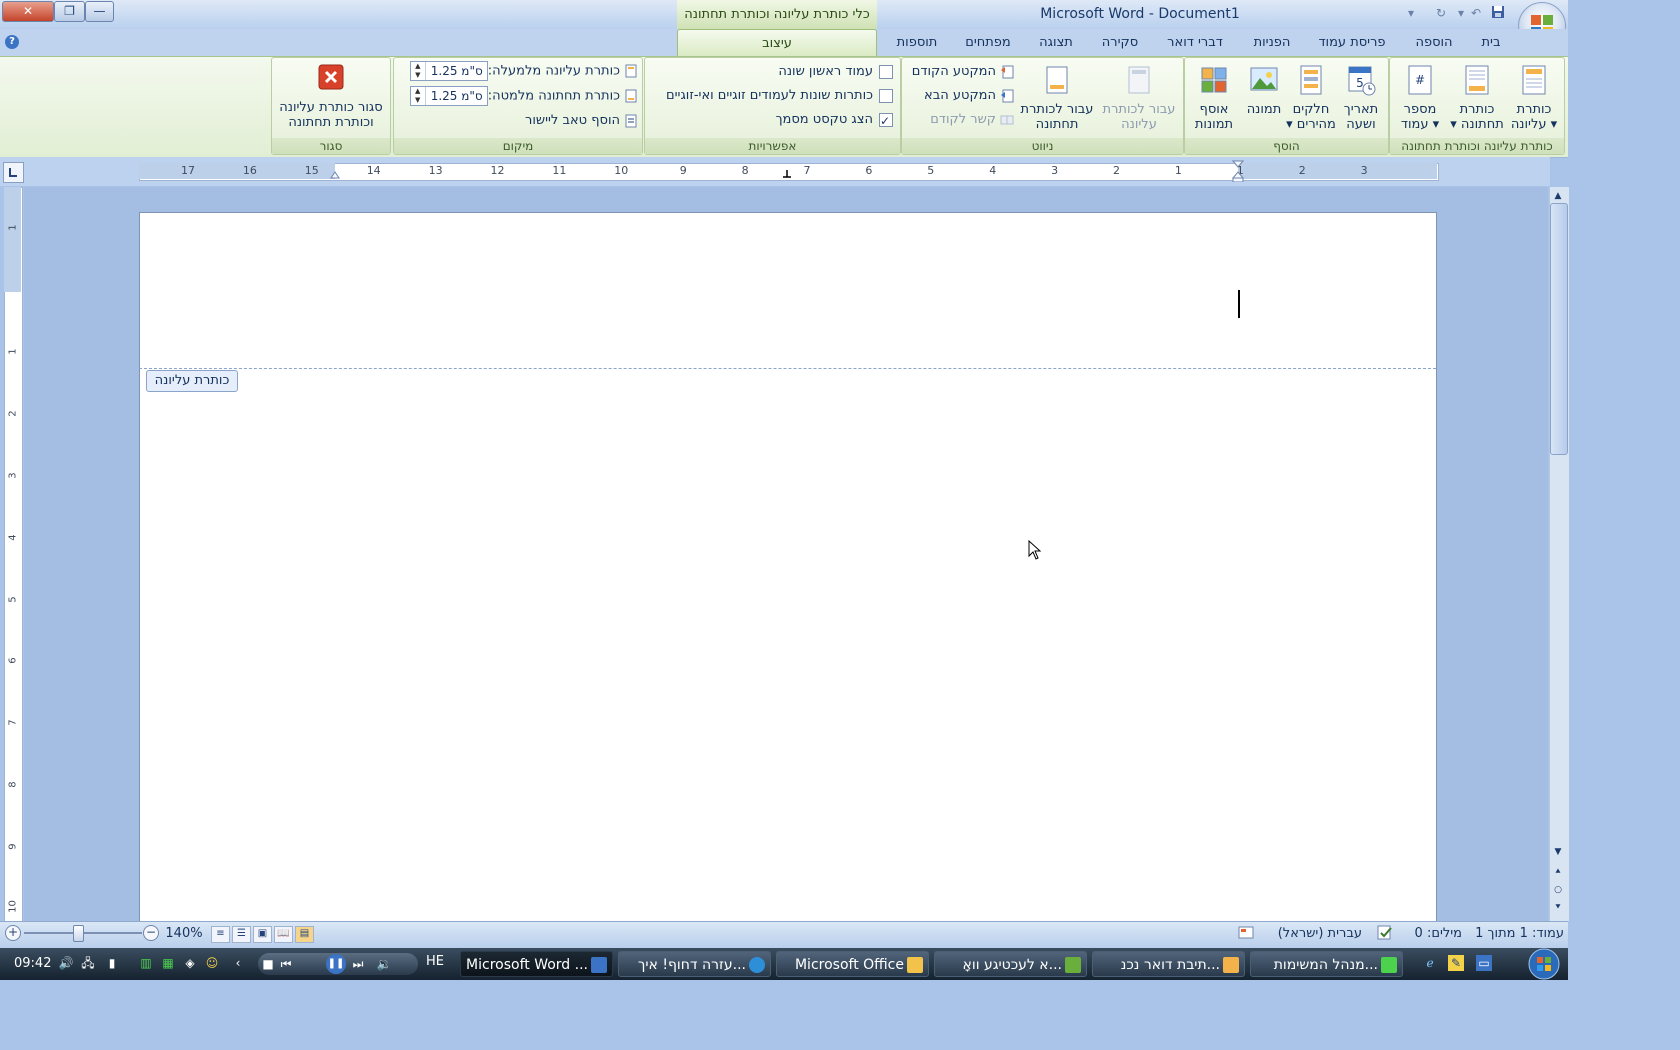  I want to click on scroll-down-icon: ▼, so click(1558, 852).